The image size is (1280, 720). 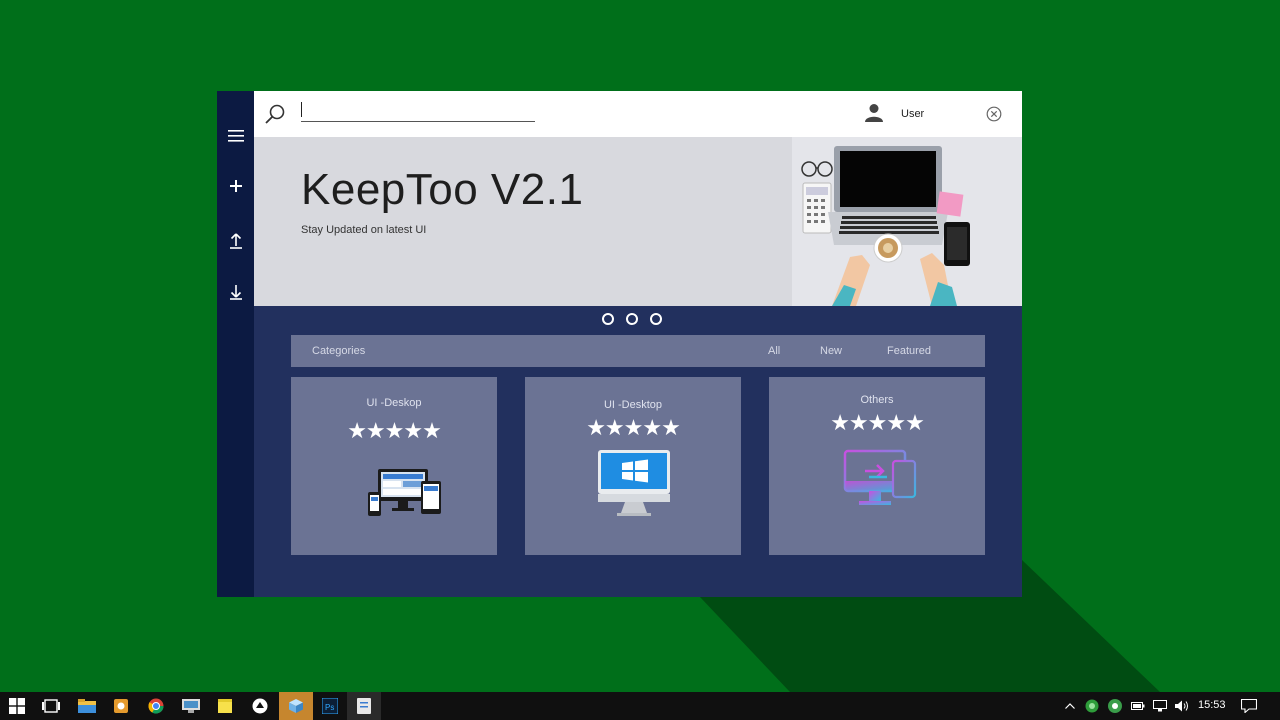 I want to click on taskbar-file-explorer, so click(x=87, y=706).